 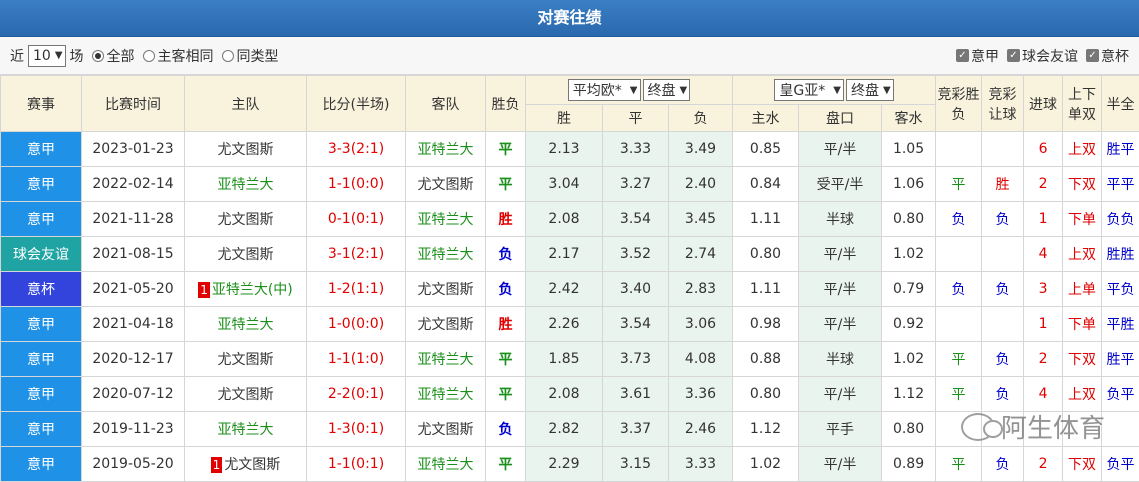 I want to click on asia-away-water-cell: 0.89, so click(x=909, y=464).